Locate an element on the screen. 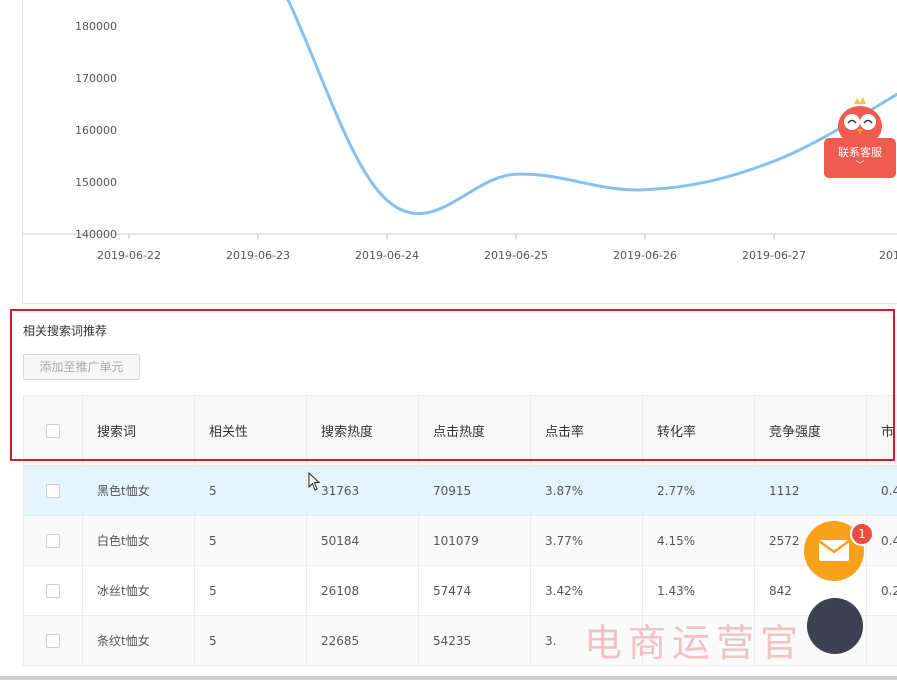  cell-keyword: 白色t恤女 is located at coordinates (138, 540).